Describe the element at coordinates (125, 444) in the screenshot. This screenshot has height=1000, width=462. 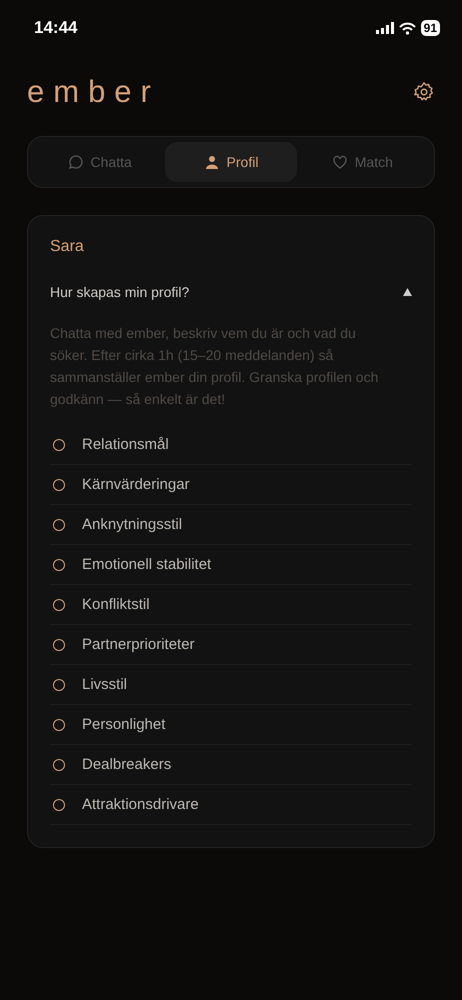
I see `checklist-label: Relationsmål` at that location.